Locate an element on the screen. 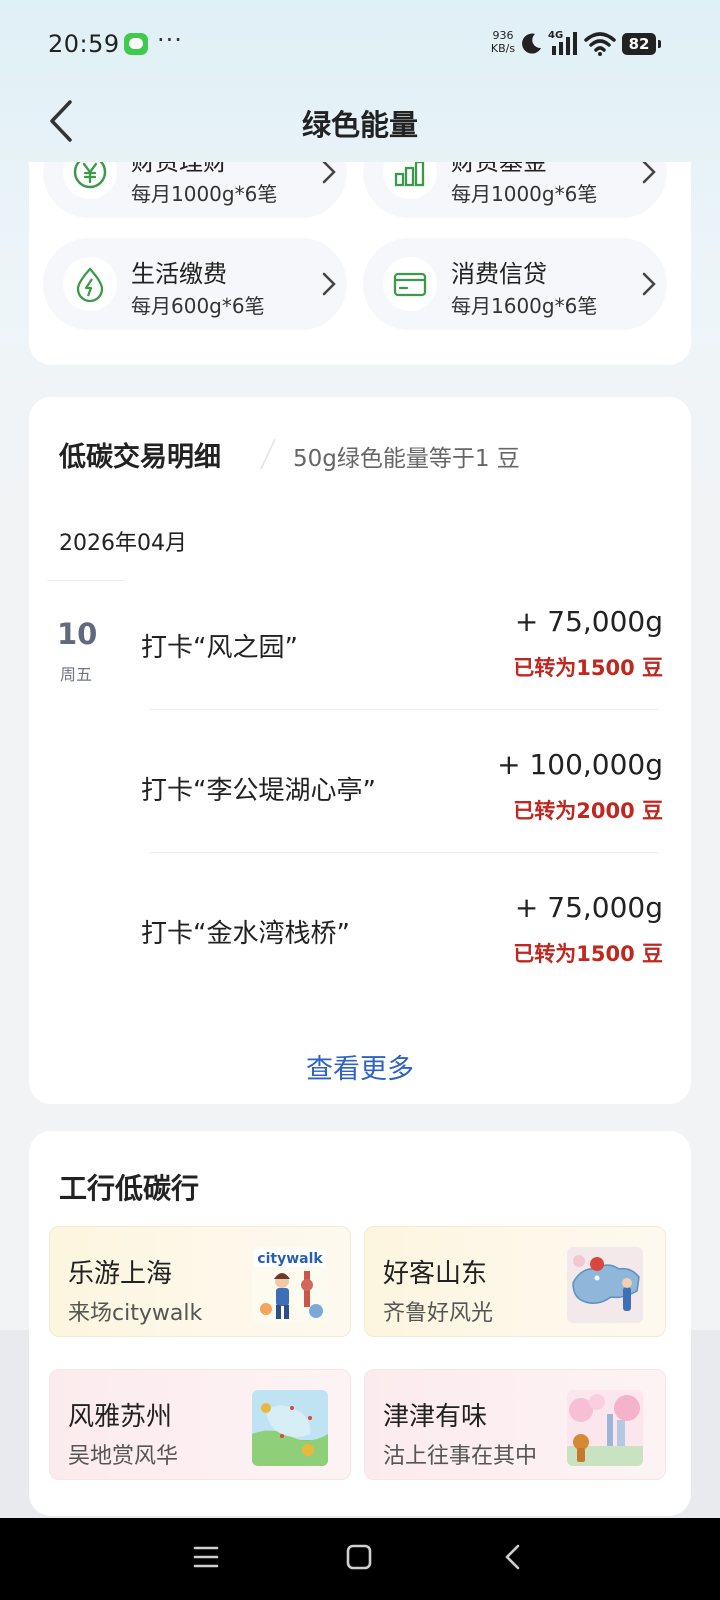 Image resolution: width=720 pixels, height=1600 pixels. service-subtitle: 每月1600g*6笔 is located at coordinates (524, 306).